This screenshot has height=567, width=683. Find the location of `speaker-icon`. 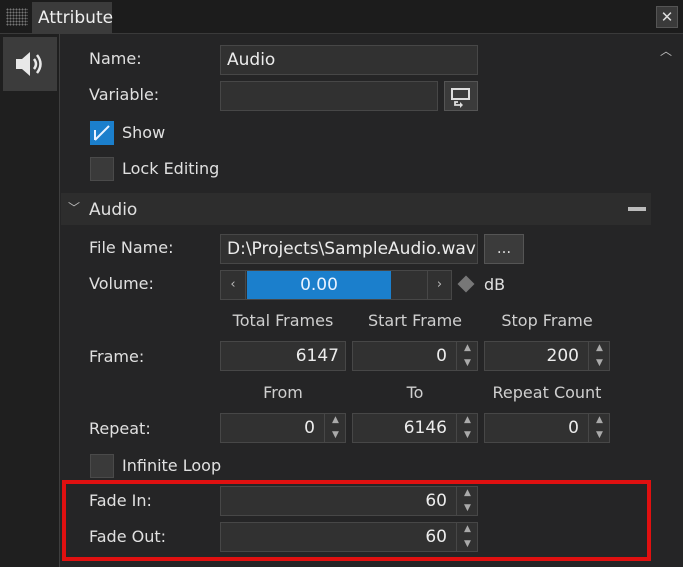

speaker-icon is located at coordinates (29, 64).